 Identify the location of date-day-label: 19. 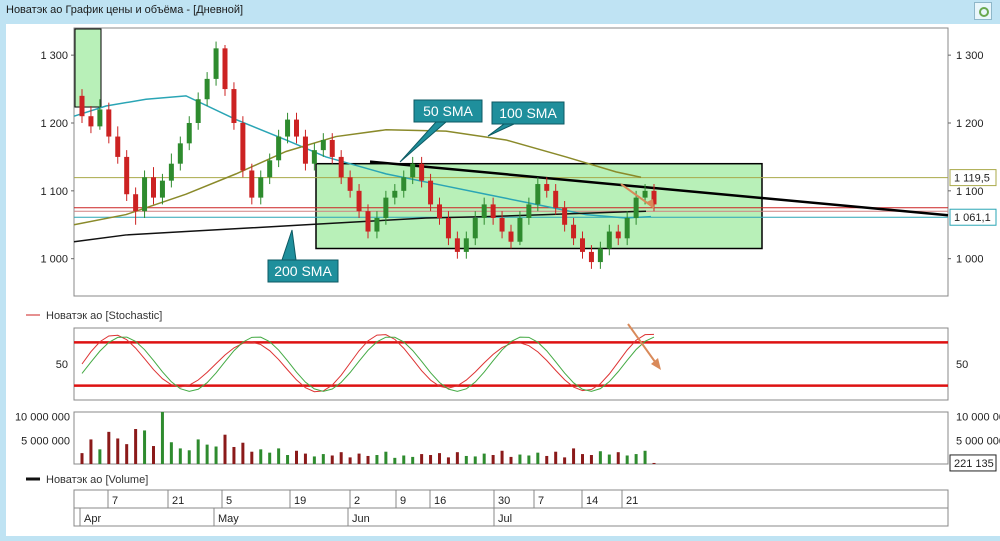
(300, 501).